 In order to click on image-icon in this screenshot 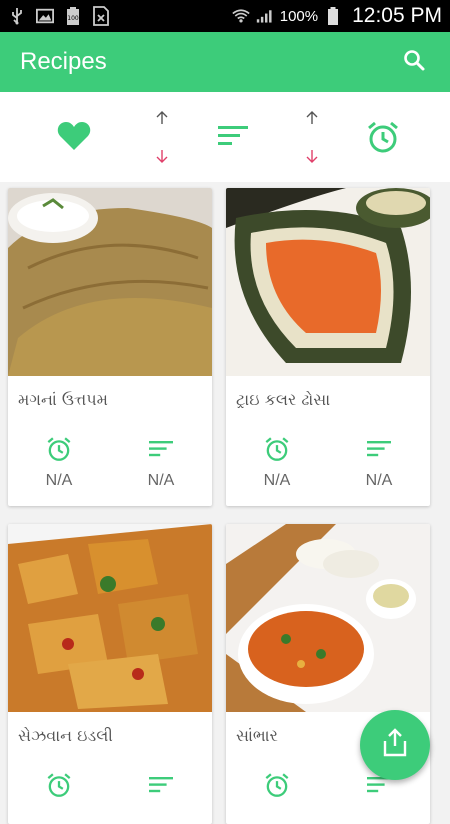, I will do `click(45, 16)`.